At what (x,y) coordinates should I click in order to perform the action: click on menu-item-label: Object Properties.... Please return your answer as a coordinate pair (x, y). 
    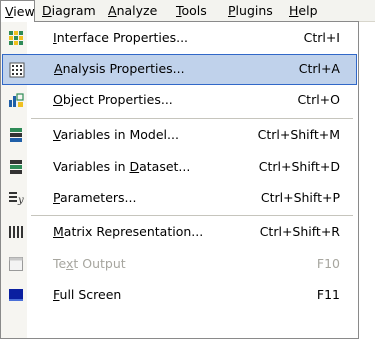
    Looking at the image, I should click on (113, 99).